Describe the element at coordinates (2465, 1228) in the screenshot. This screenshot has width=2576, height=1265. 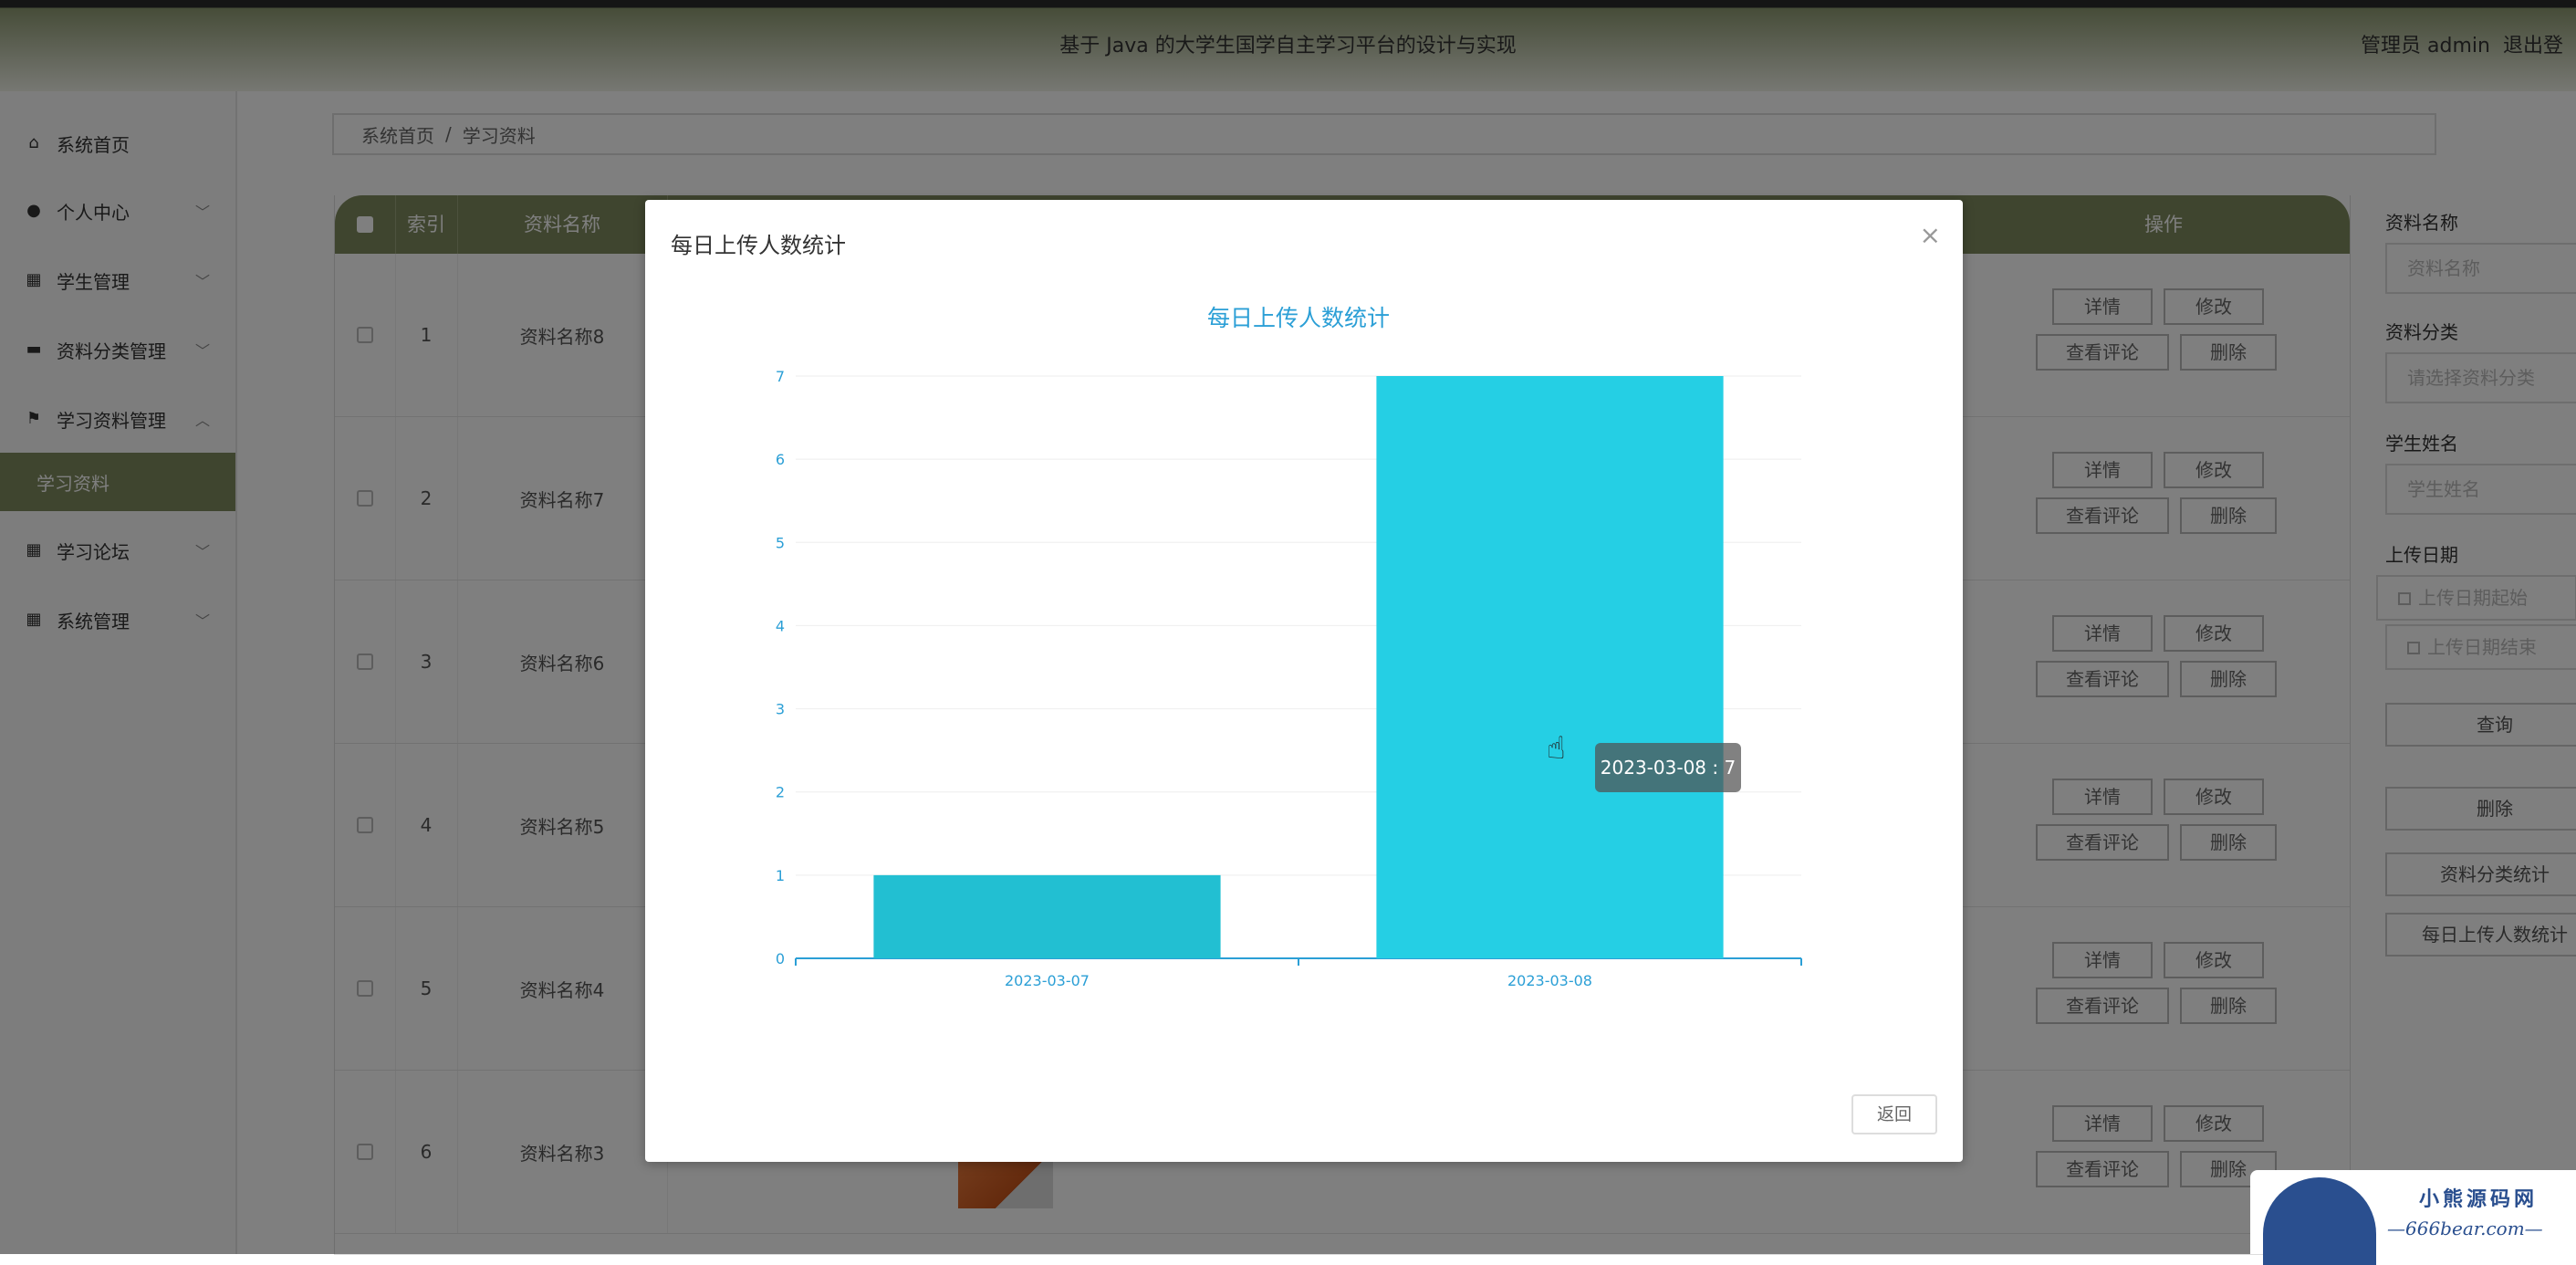
I see `watermark-line2: —666bear.com—` at that location.